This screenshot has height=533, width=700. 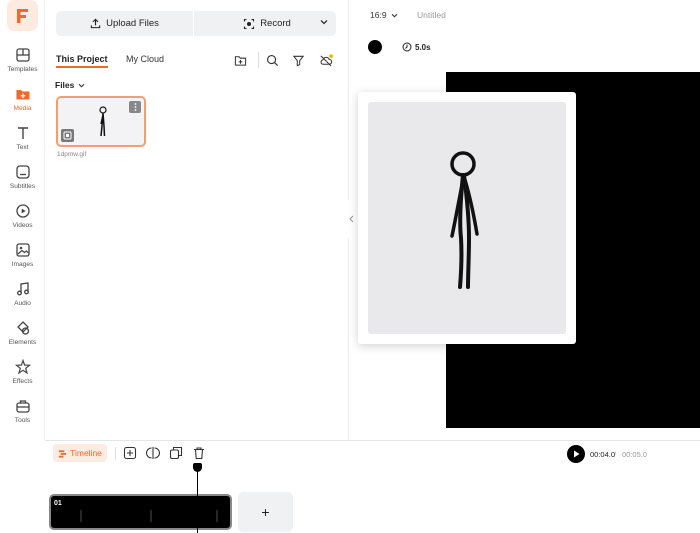 I want to click on cloud-off-icon, so click(x=326, y=59).